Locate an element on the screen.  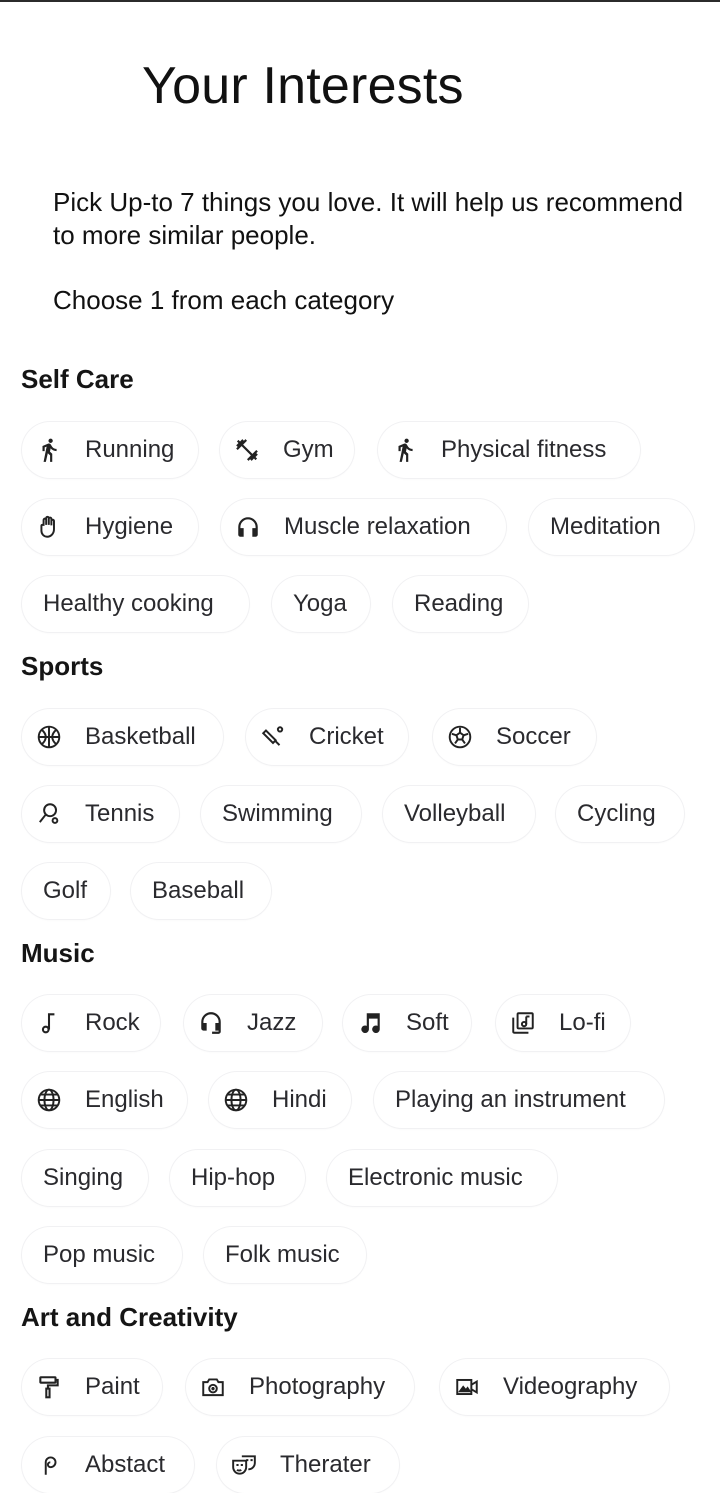
chip-label: Physical fitness is located at coordinates (524, 449).